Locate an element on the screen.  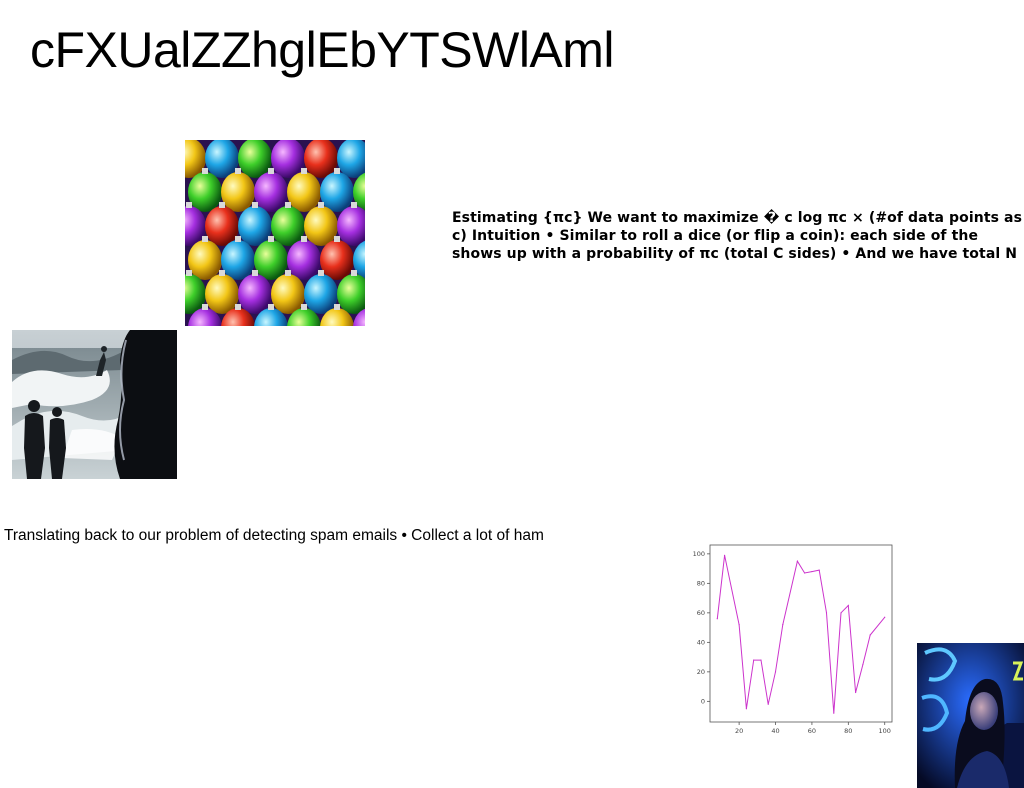
neon-portrait-image is located at coordinates (970, 715).